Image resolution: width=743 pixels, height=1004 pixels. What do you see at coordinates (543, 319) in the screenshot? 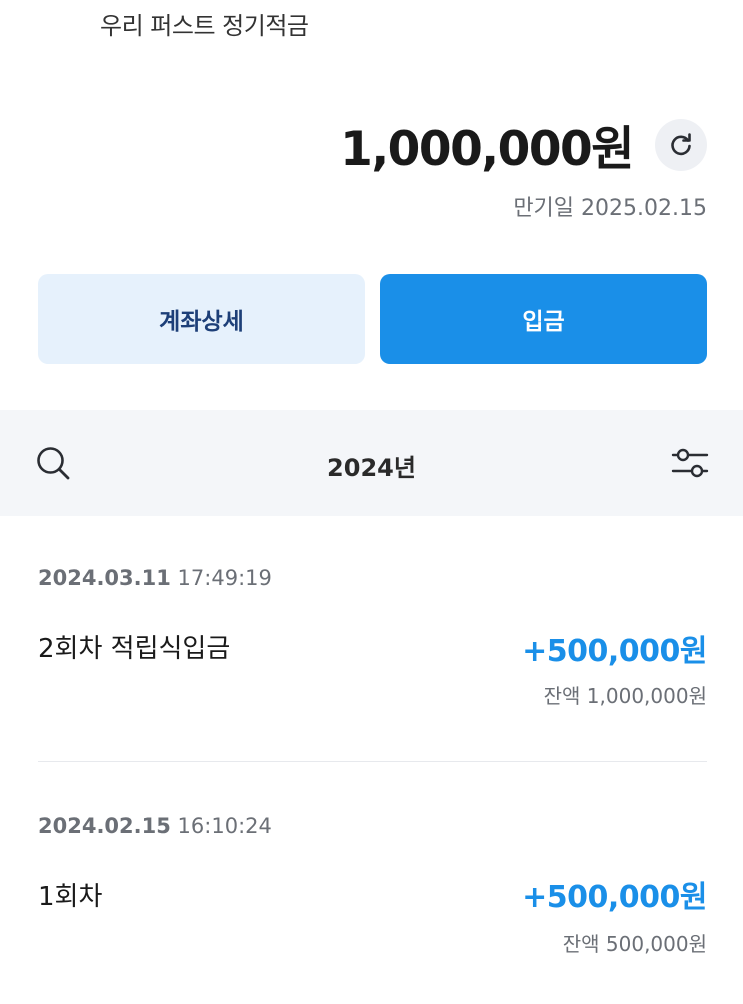
I see `deposit-button: 입금` at bounding box center [543, 319].